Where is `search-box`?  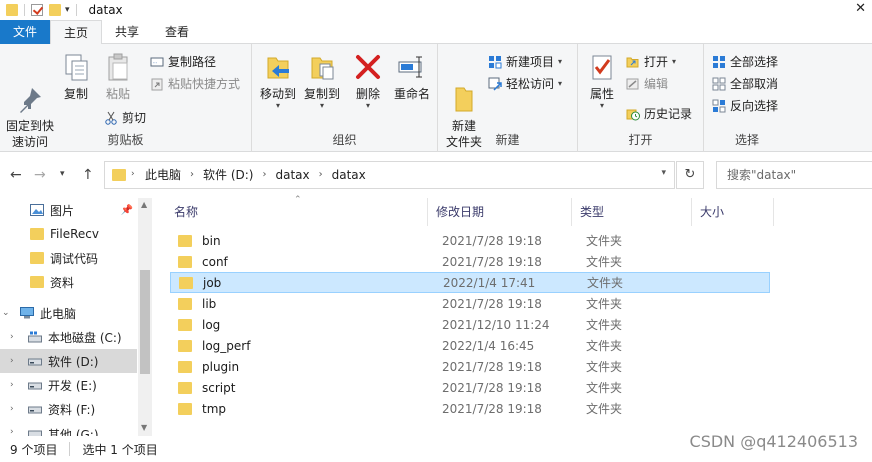
search-box is located at coordinates (794, 175).